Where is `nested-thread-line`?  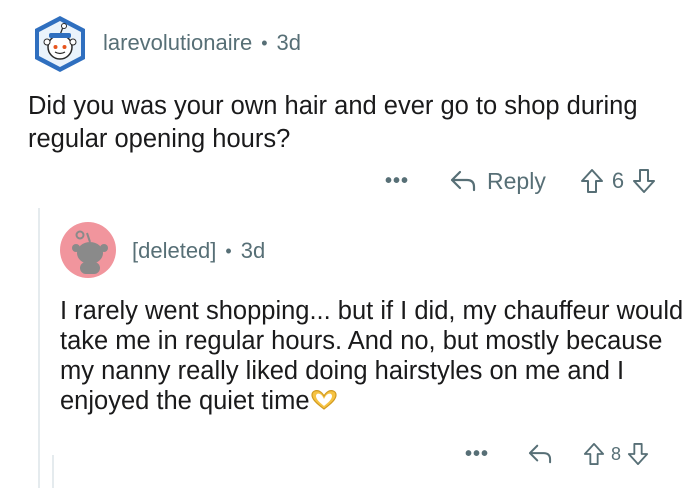
nested-thread-line is located at coordinates (53, 471).